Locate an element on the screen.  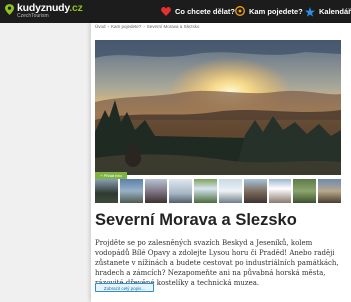
breadcrumb-current: Severní Morava a Slezsko is located at coordinates (173, 26).